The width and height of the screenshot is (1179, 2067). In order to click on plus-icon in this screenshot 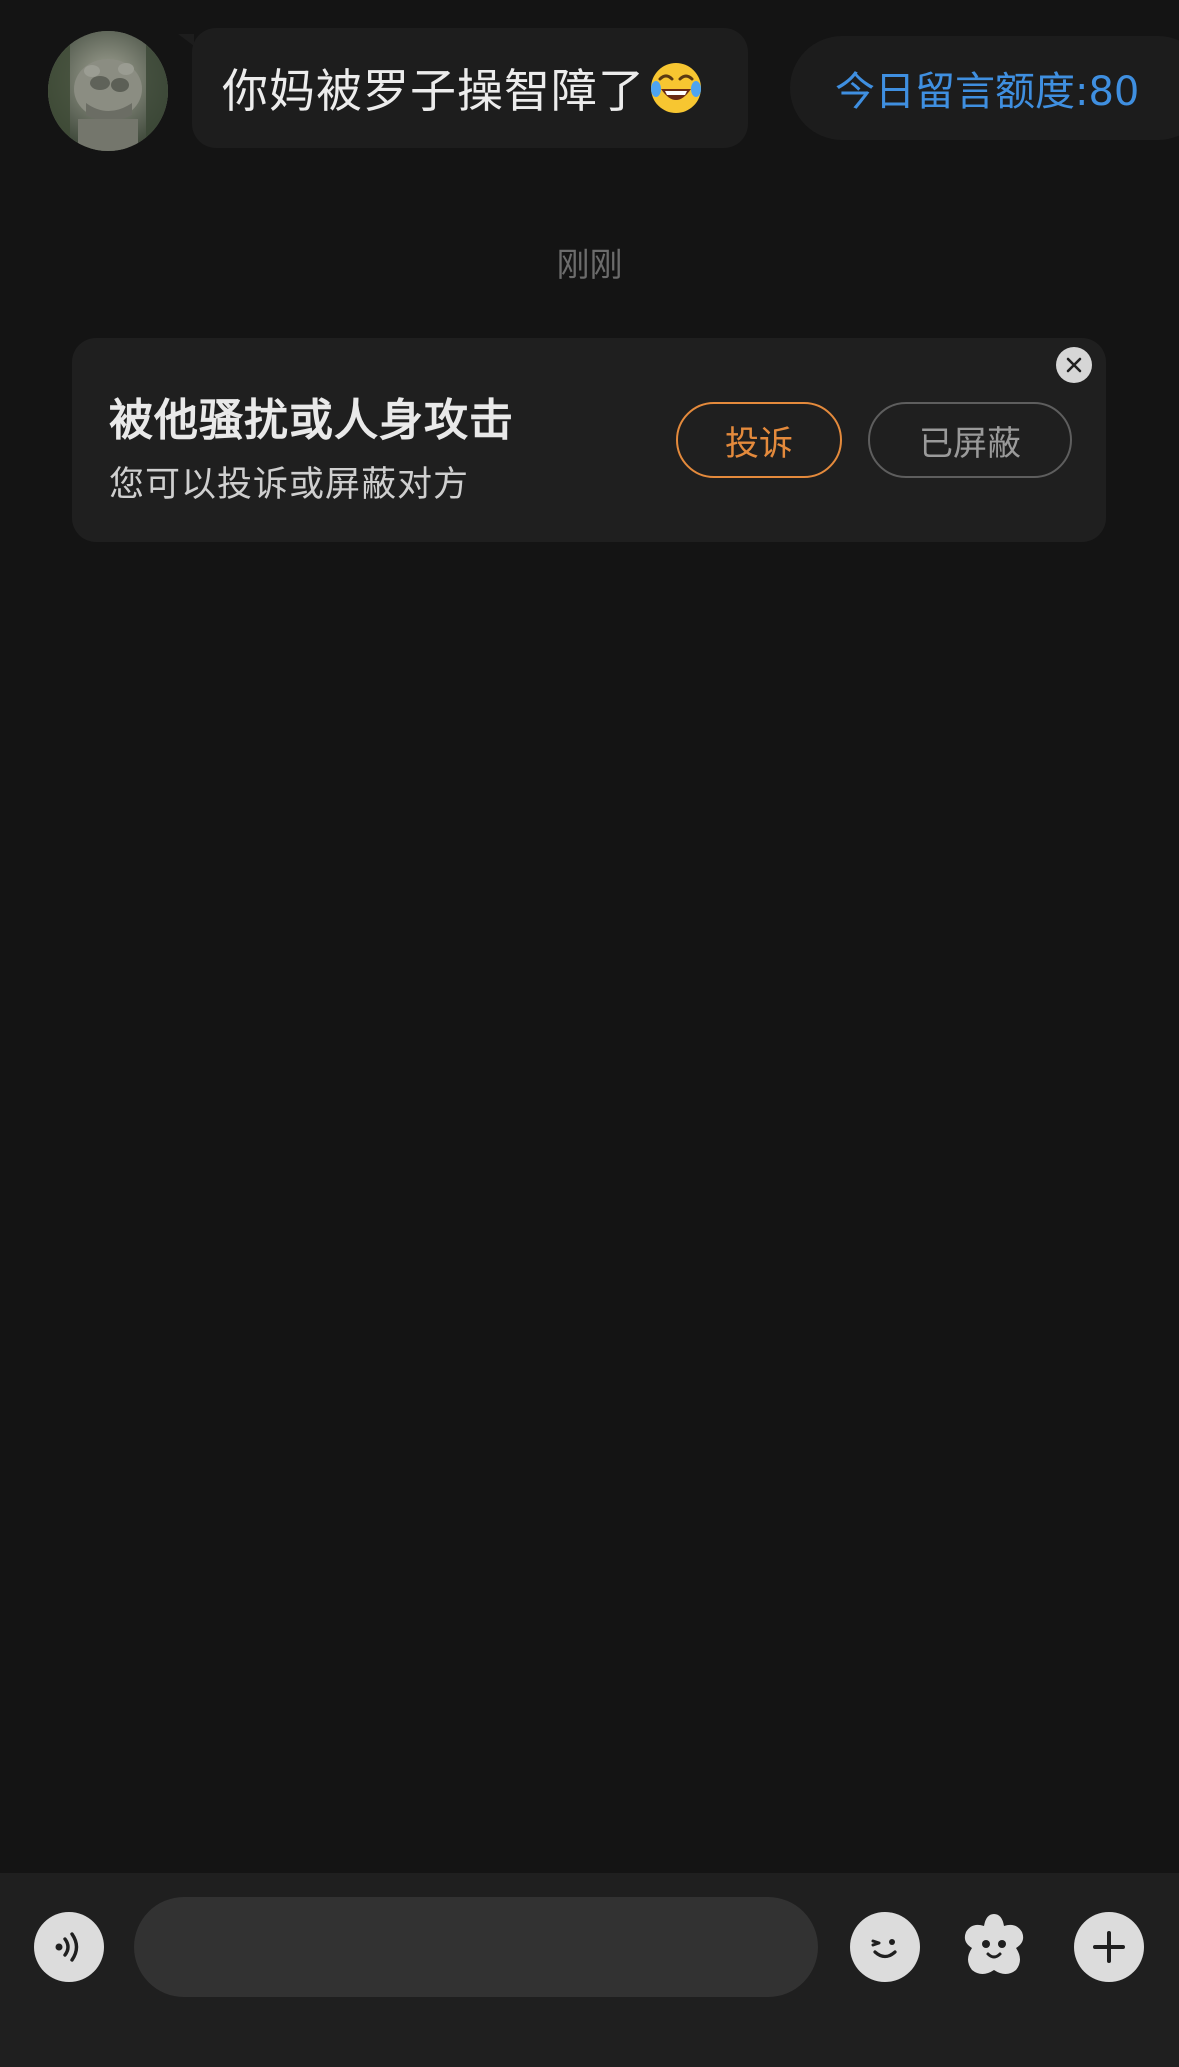, I will do `click(1109, 1947)`.